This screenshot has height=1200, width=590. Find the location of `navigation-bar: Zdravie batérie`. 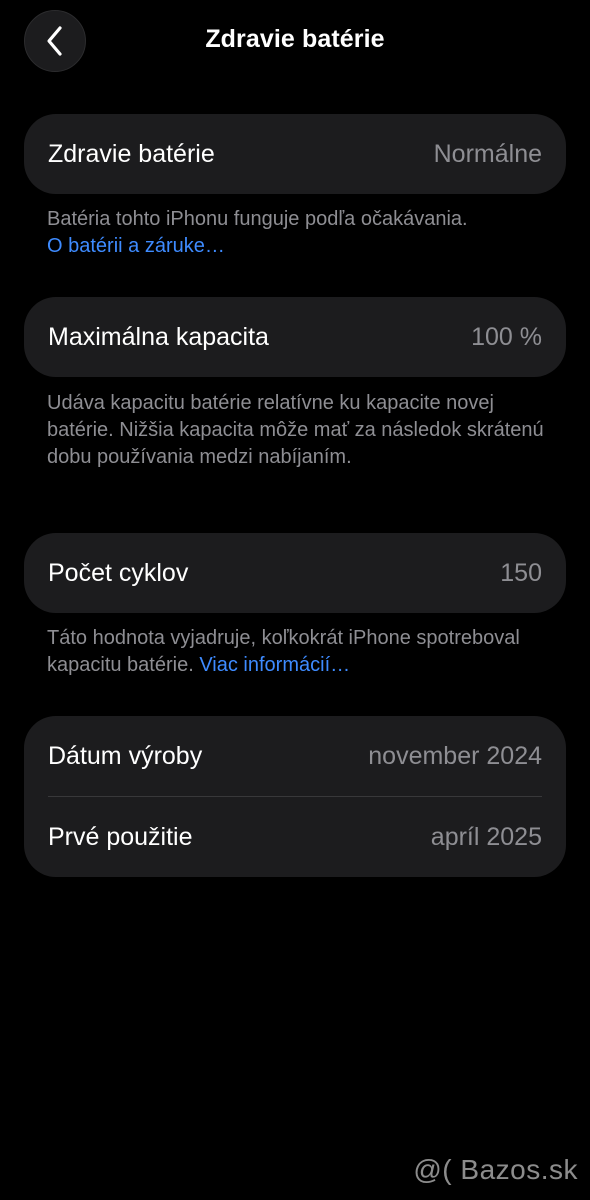

navigation-bar: Zdravie batérie is located at coordinates (295, 42).